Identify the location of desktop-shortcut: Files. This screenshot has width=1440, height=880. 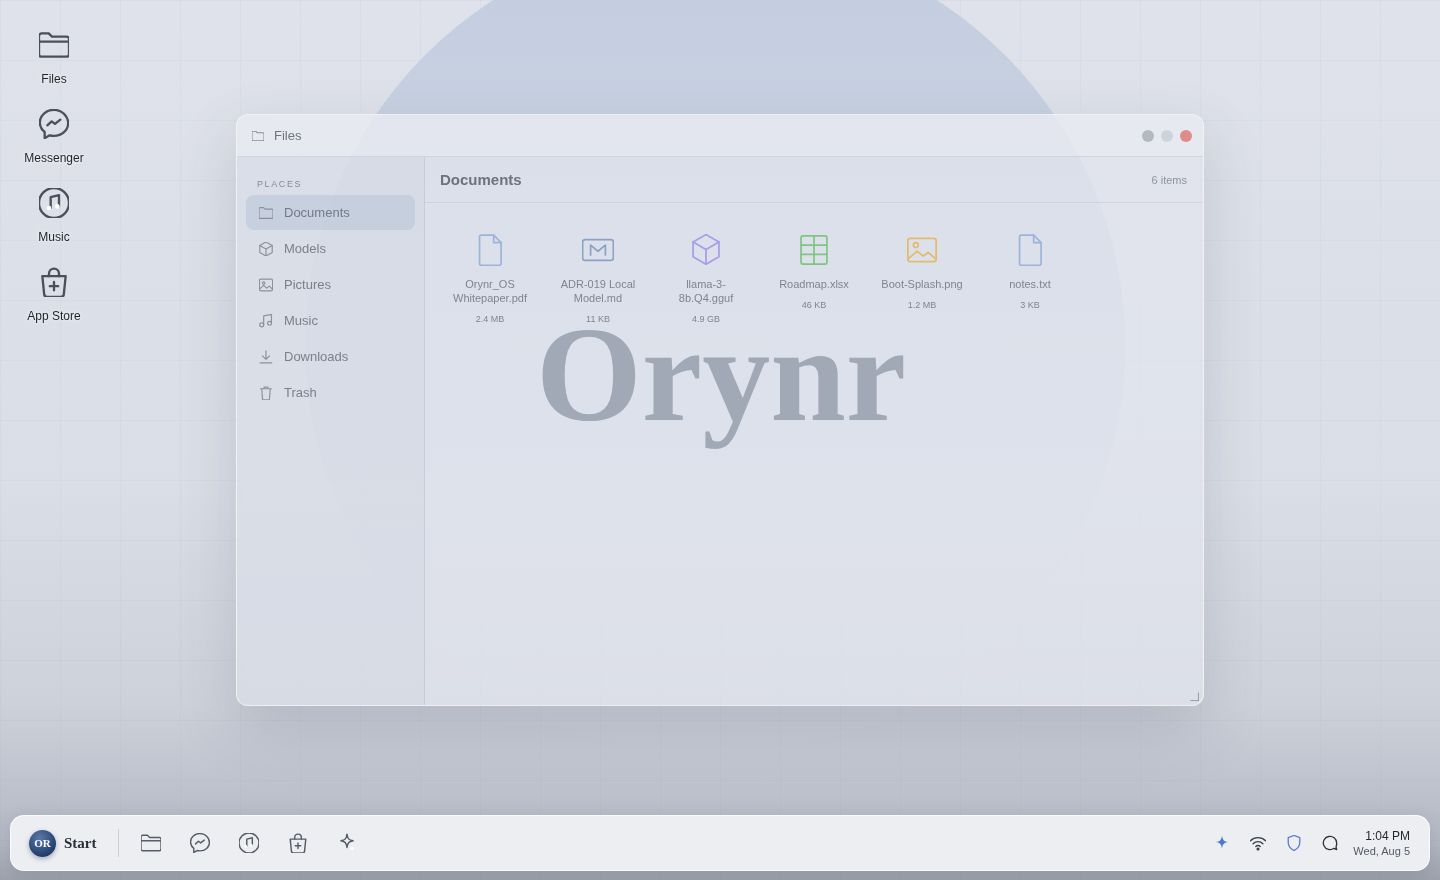
(54, 58).